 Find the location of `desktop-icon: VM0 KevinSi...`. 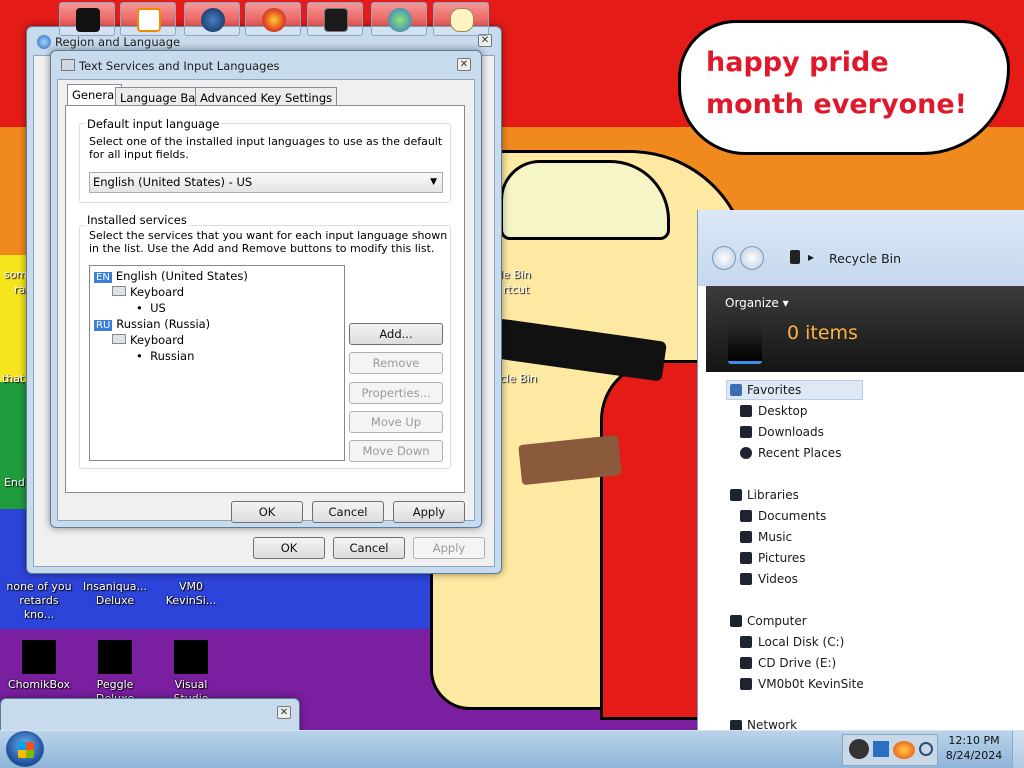

desktop-icon: VM0 KevinSi... is located at coordinates (191, 594).